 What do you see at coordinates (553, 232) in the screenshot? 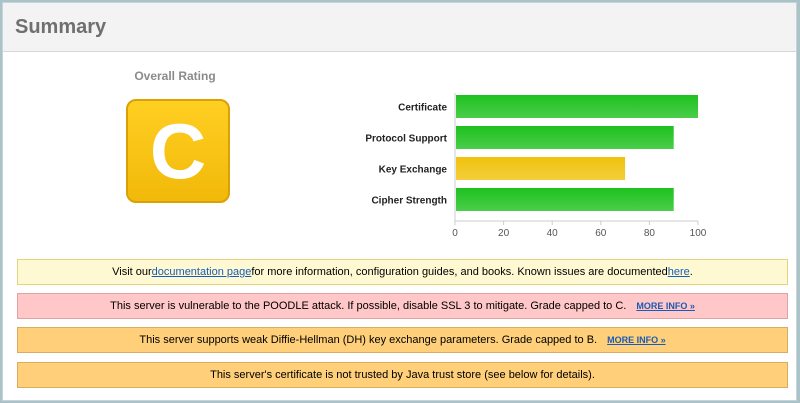
I see `x-tick-label: 40` at bounding box center [553, 232].